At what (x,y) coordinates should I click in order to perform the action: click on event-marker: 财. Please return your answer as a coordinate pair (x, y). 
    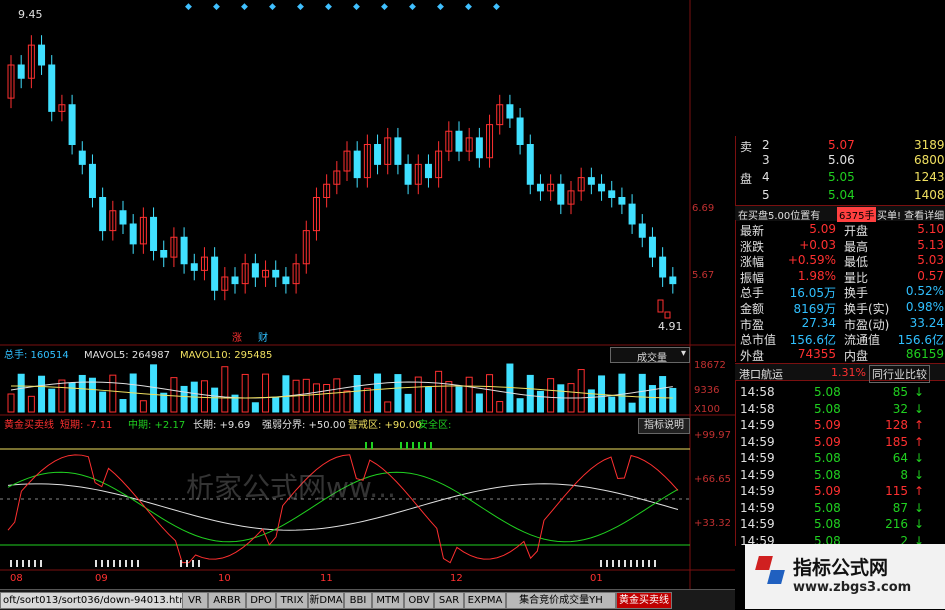
    Looking at the image, I should click on (263, 338).